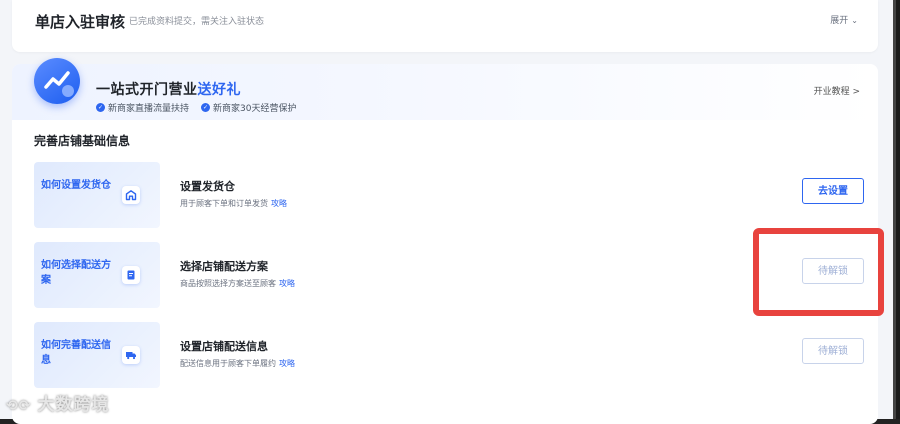  What do you see at coordinates (97, 195) in the screenshot?
I see `task-thumbnail: 如何设置发货仓` at bounding box center [97, 195].